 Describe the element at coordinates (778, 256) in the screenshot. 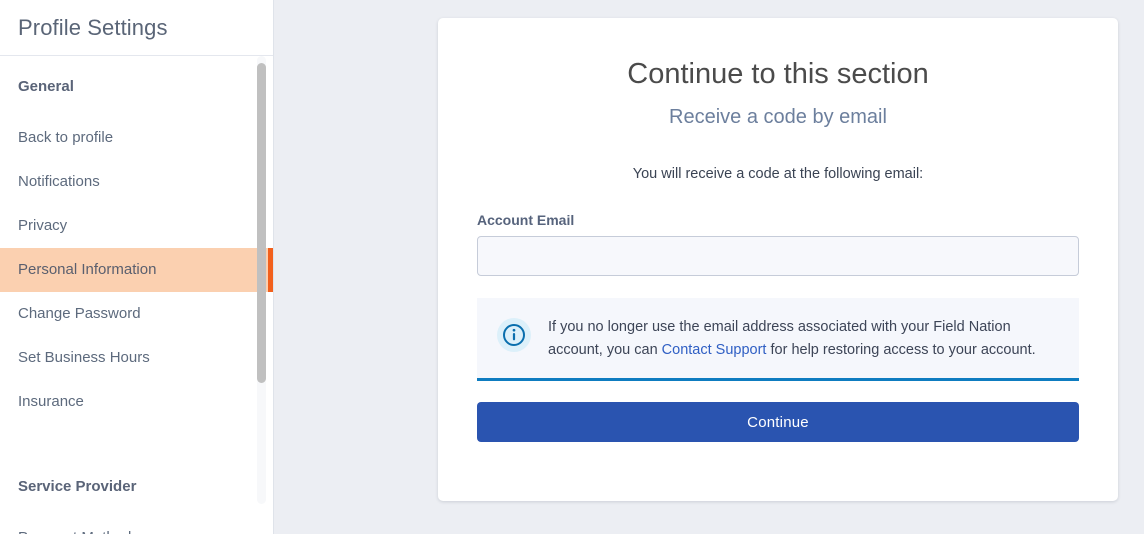

I see `account-email-input` at that location.